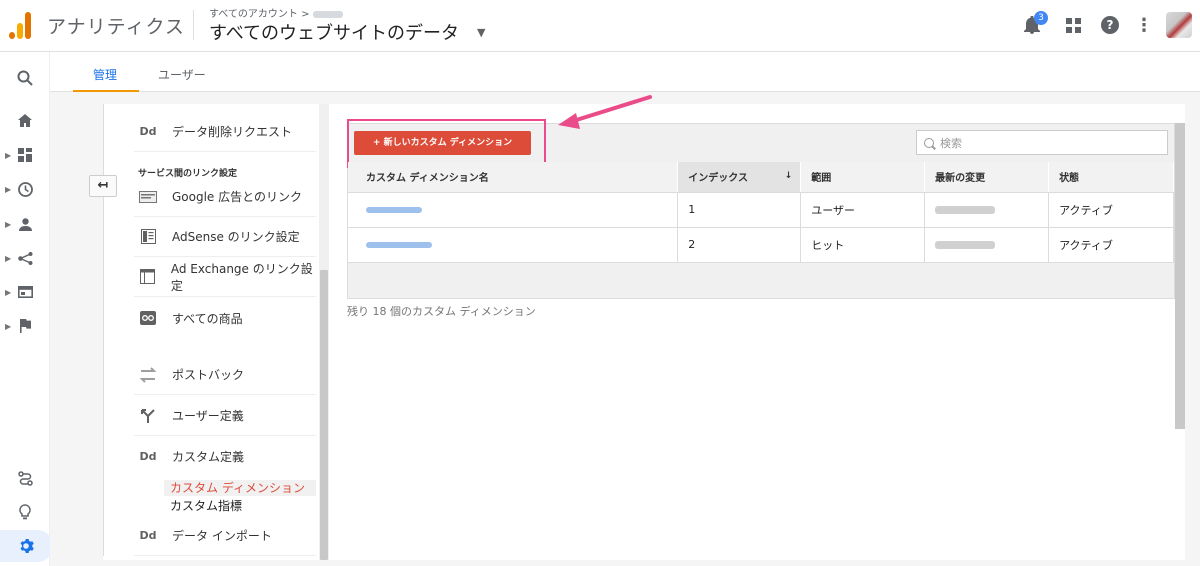 The image size is (1200, 566). I want to click on person-icon: ▶, so click(25, 224).